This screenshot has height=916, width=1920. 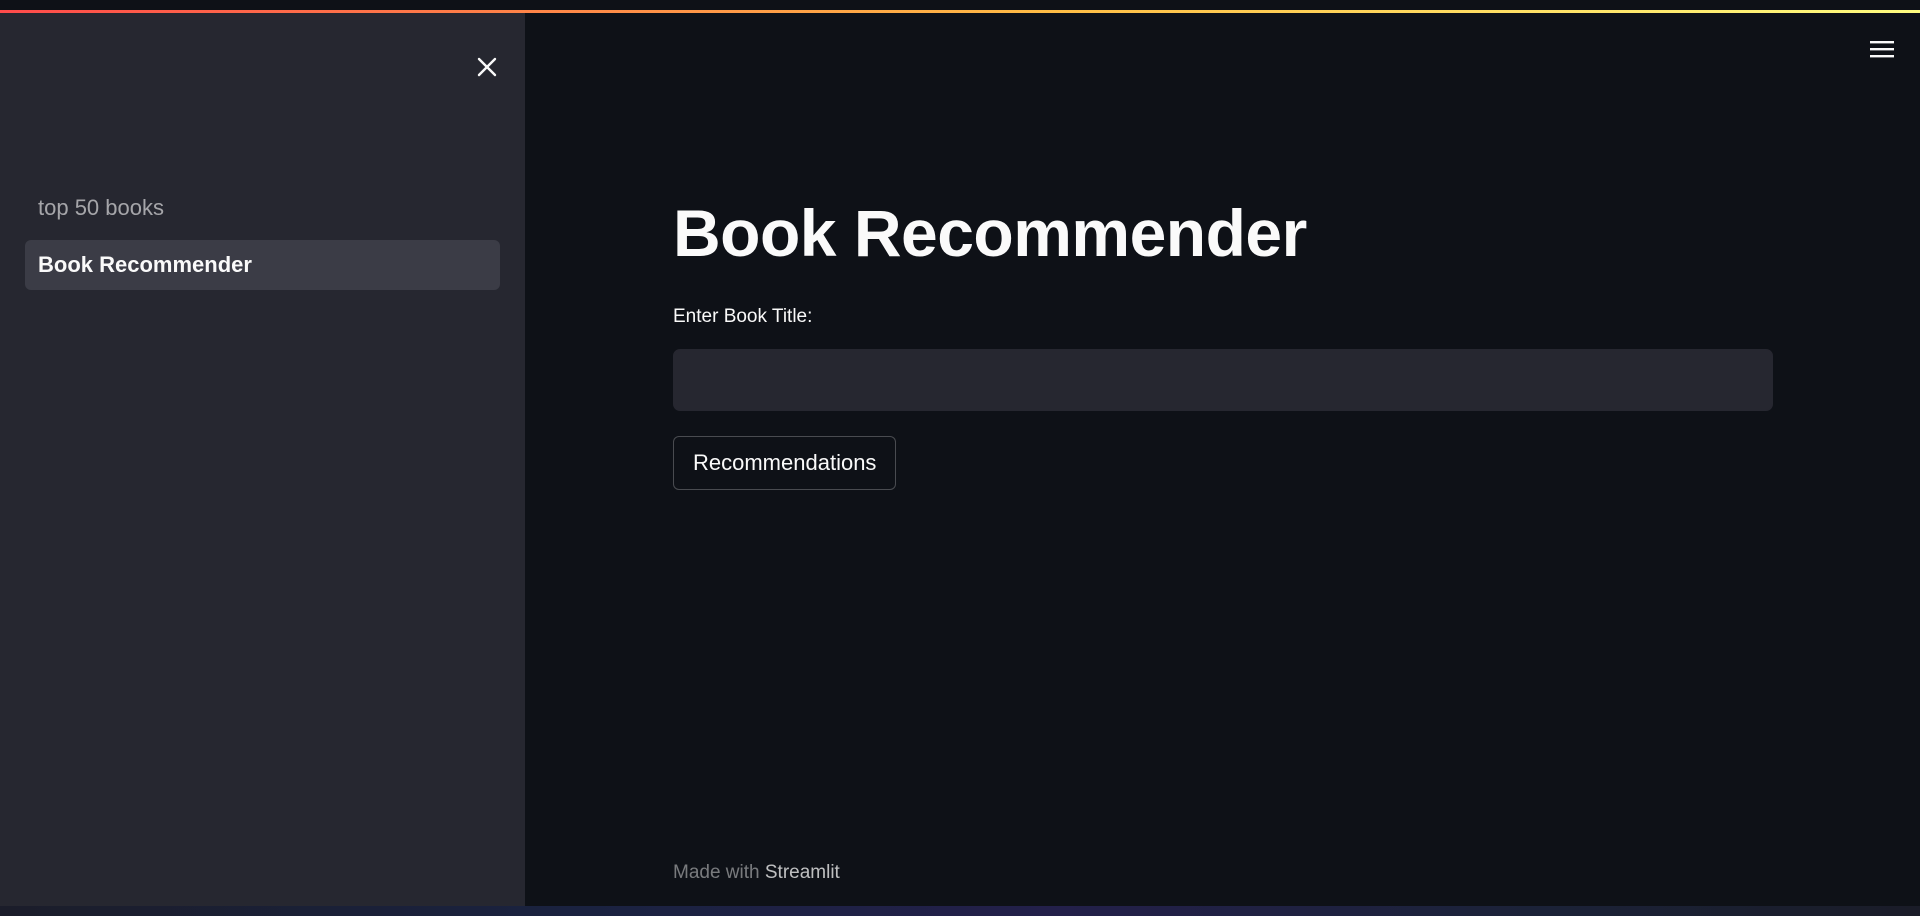 What do you see at coordinates (960, 6) in the screenshot?
I see `top-decoration` at bounding box center [960, 6].